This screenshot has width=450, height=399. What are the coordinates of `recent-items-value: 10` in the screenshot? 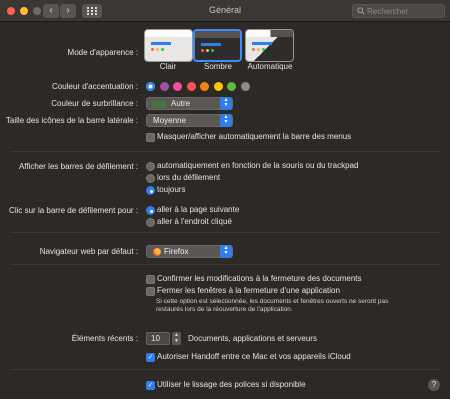 It's located at (155, 338).